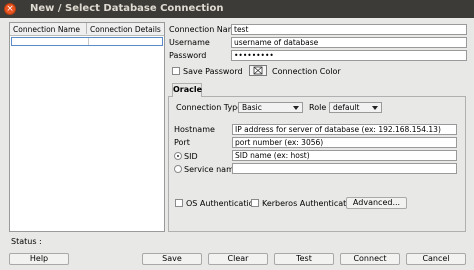 The image size is (474, 270). I want to click on sid-label: SID, so click(191, 156).